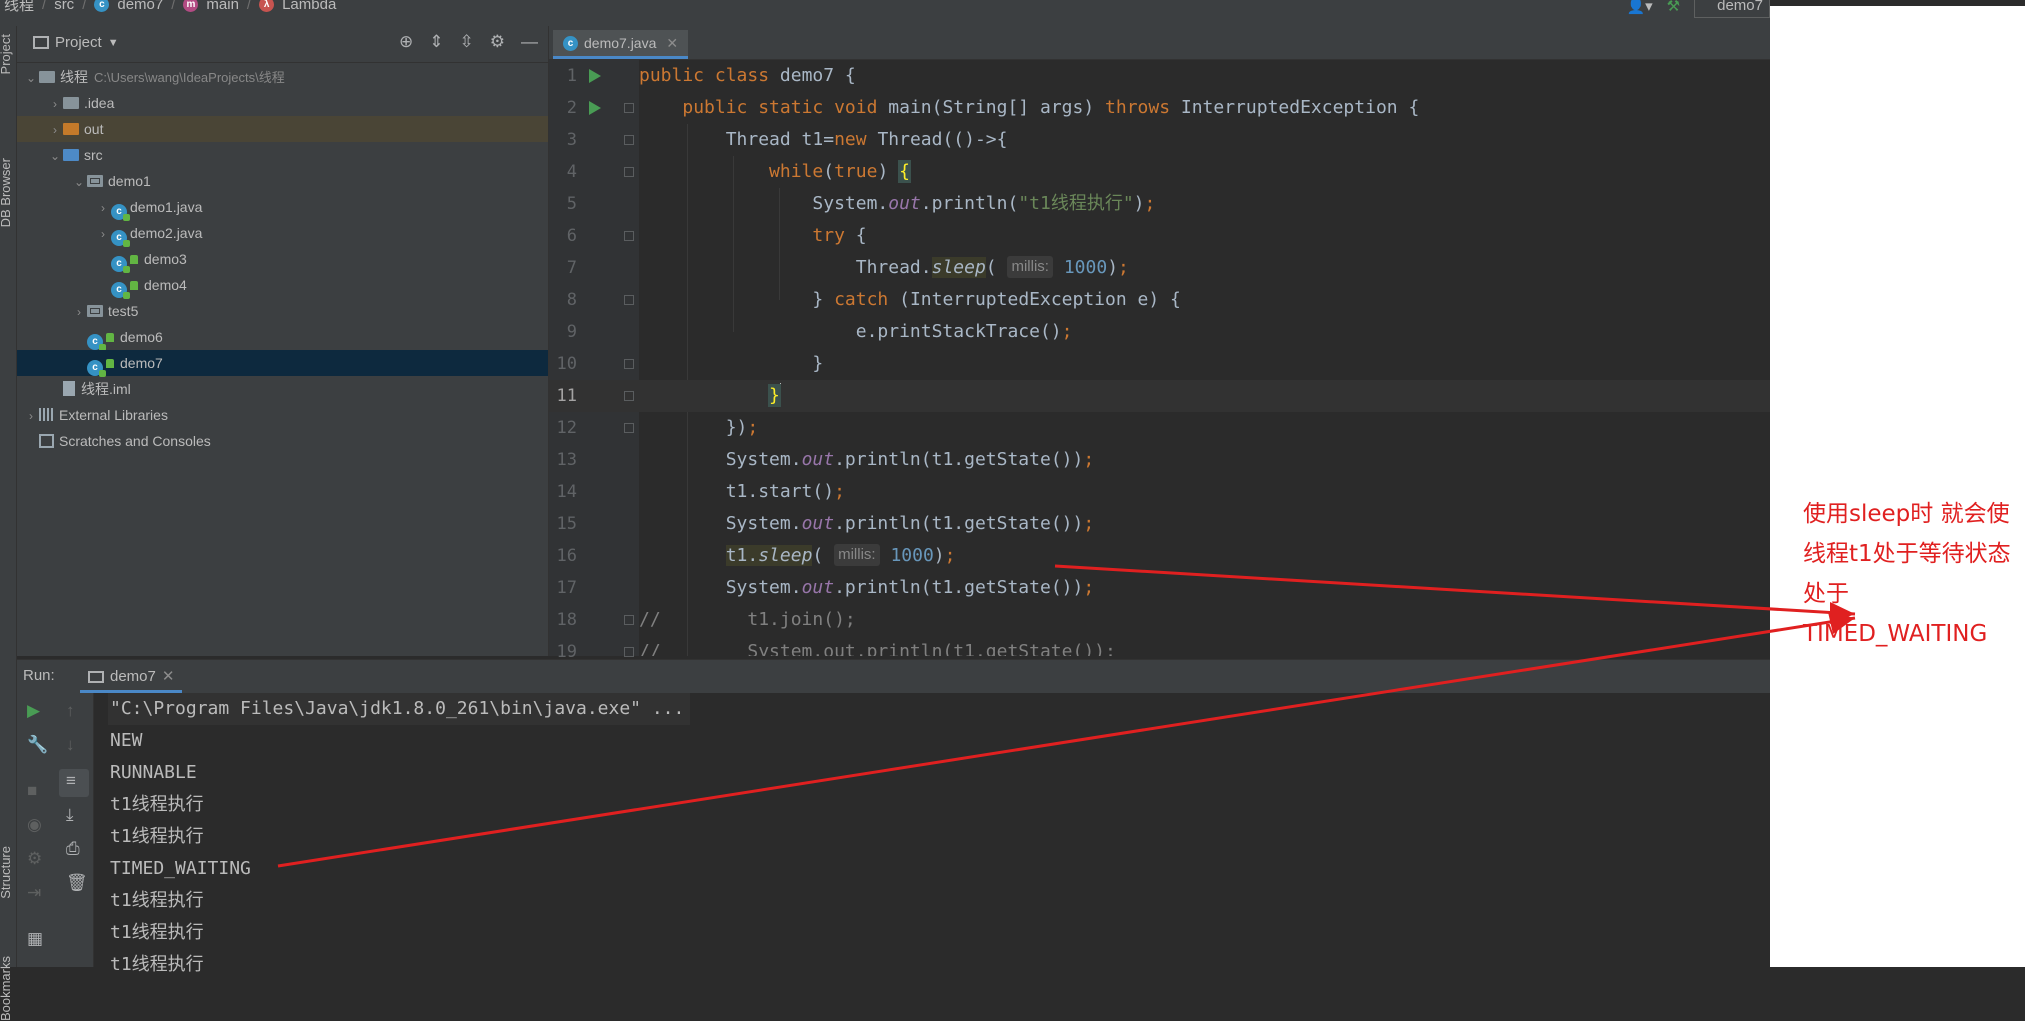 This screenshot has width=2025, height=1021. I want to click on run-tab-demo7: demo7 ✕, so click(131, 678).